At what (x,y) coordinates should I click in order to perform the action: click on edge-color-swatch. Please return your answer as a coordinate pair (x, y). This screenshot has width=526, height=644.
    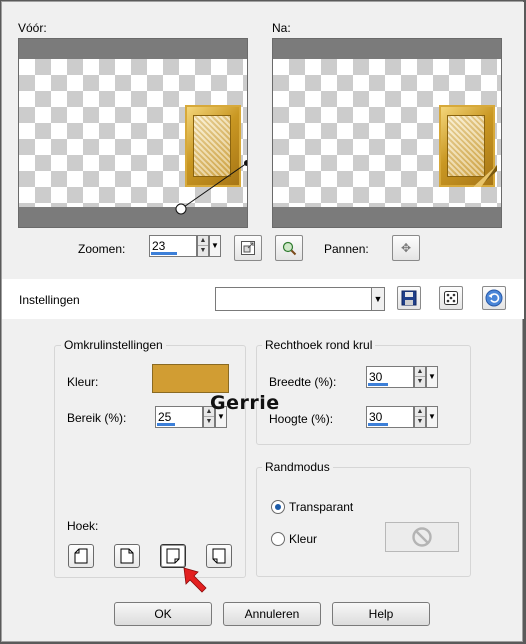
    Looking at the image, I should click on (422, 537).